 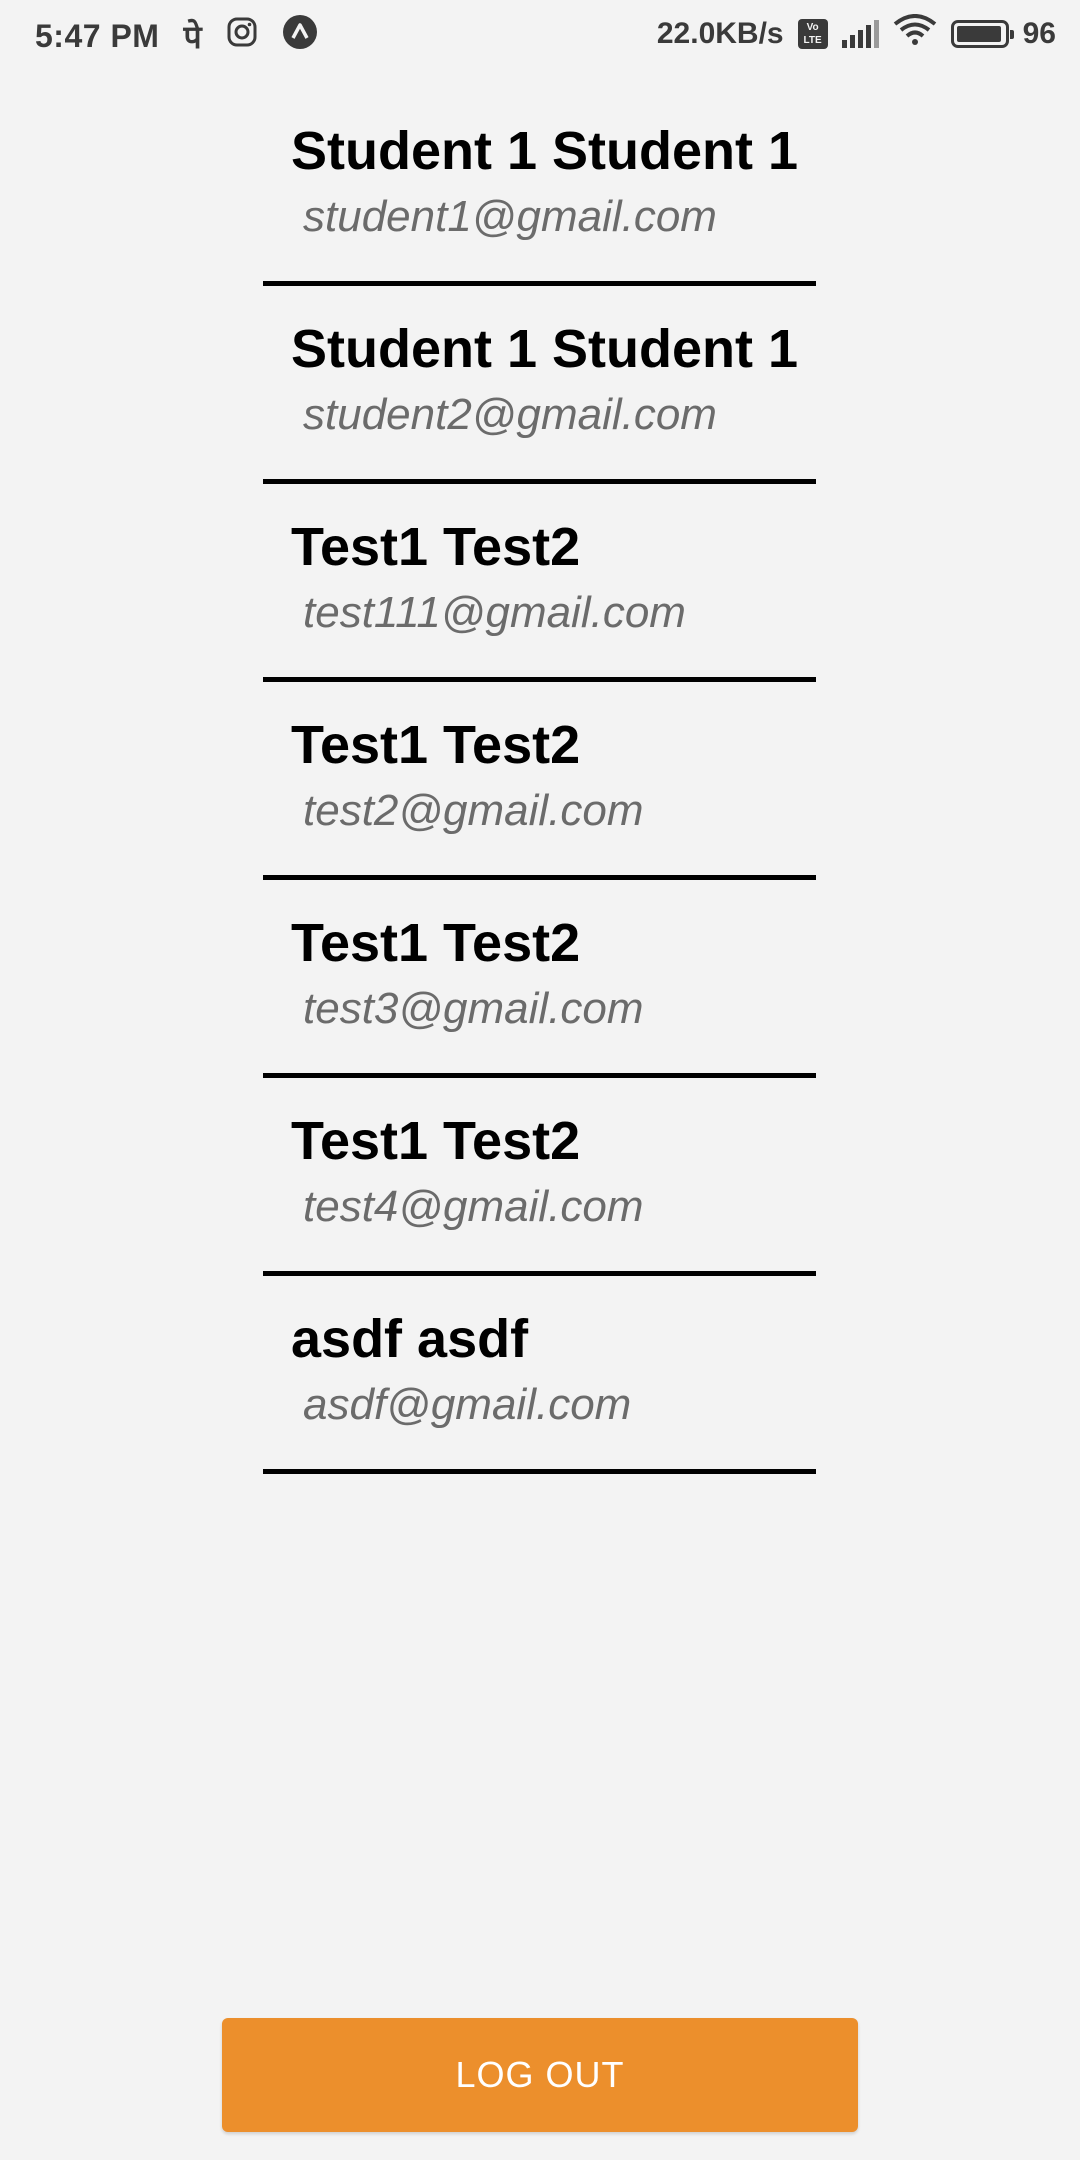 I want to click on instagram-icon, so click(x=242, y=36).